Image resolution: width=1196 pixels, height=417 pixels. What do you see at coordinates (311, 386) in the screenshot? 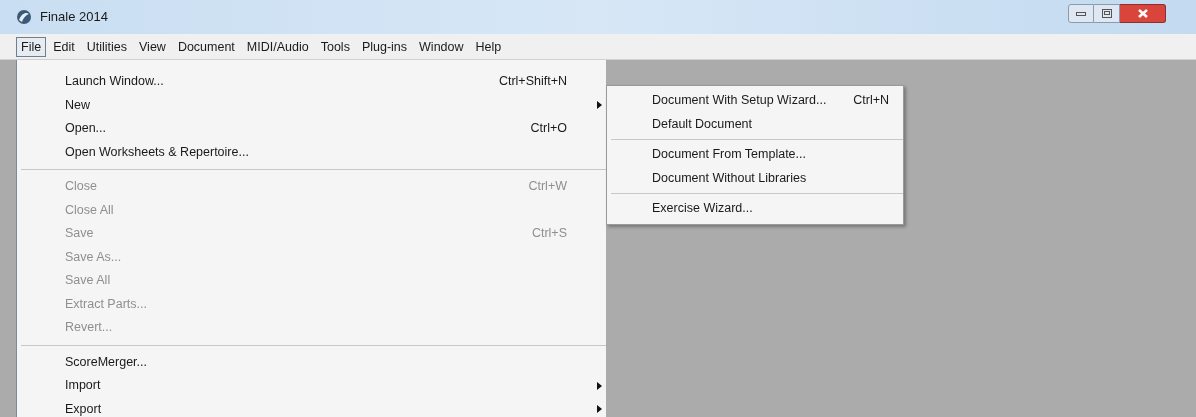
I see `menu-item: Import` at bounding box center [311, 386].